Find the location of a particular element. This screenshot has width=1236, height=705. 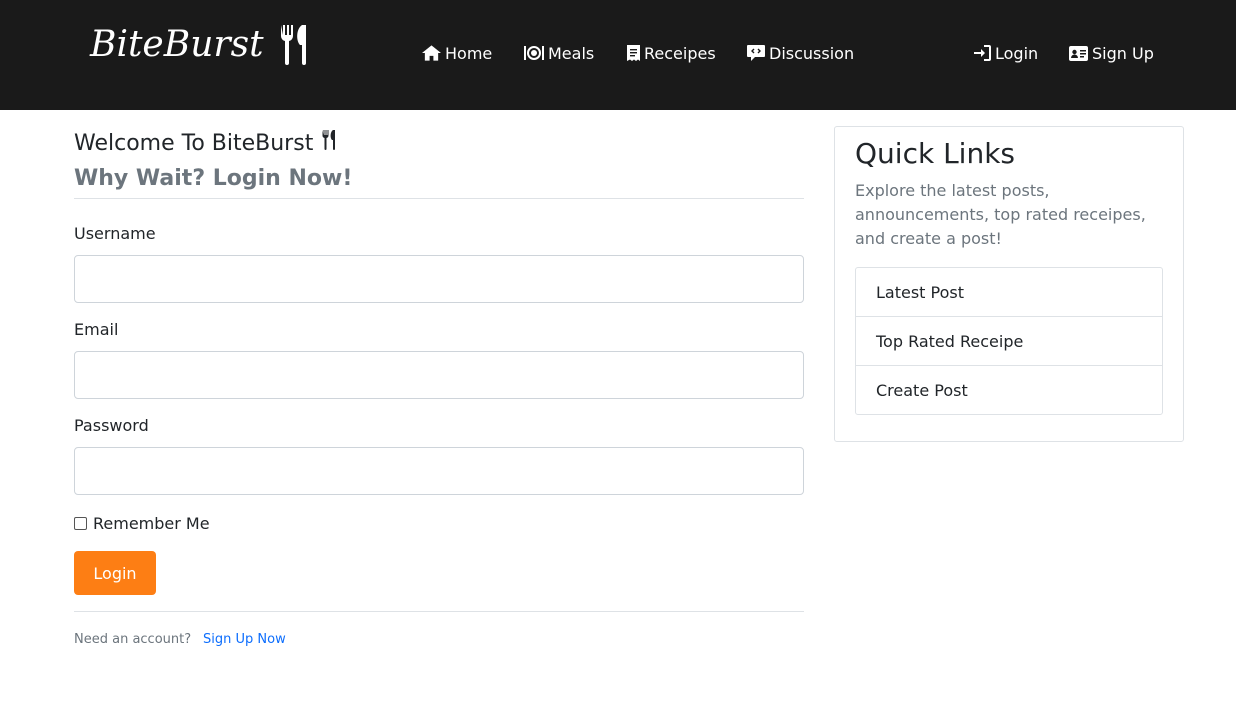

quick-link-create-post: Create Post is located at coordinates (1009, 390).